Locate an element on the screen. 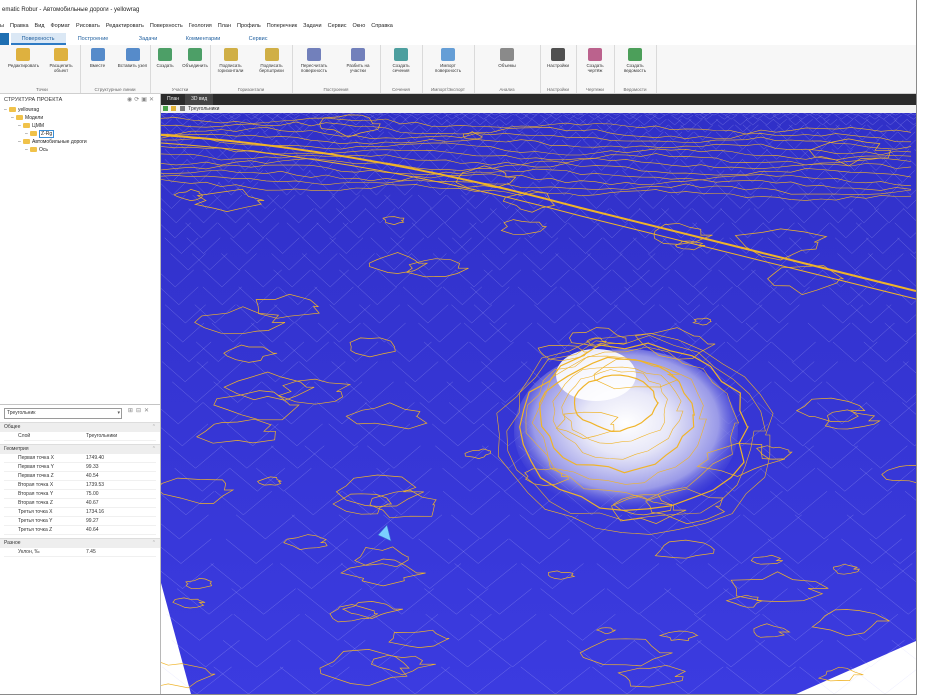 This screenshot has height=700, width=925. menu-item: ы is located at coordinates (2, 26).